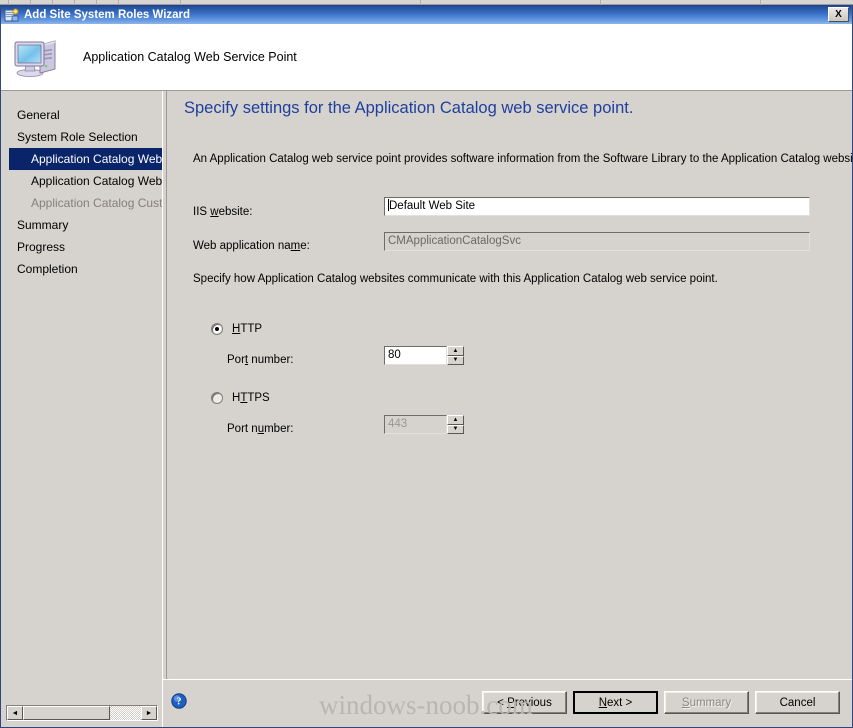 The width and height of the screenshot is (853, 728). What do you see at coordinates (81, 225) in the screenshot?
I see `sidebar-item-summary: Summary` at bounding box center [81, 225].